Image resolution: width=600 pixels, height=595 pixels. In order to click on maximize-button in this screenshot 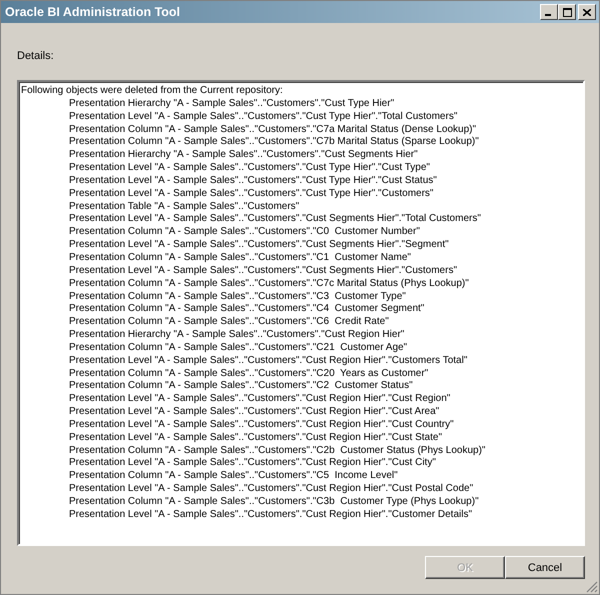, I will do `click(567, 12)`.